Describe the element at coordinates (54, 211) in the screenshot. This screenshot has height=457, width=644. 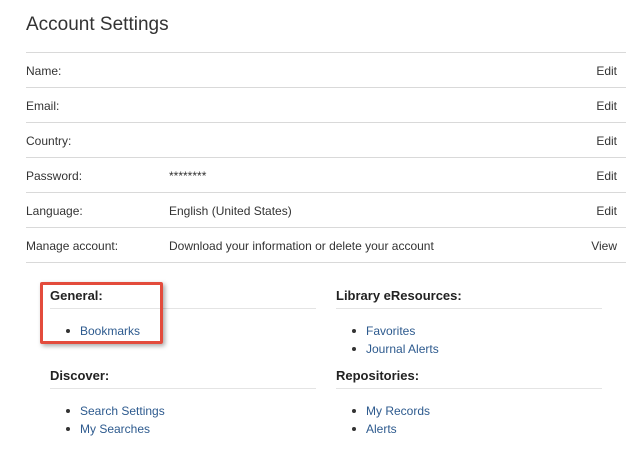
I see `row-label: Language:` at that location.